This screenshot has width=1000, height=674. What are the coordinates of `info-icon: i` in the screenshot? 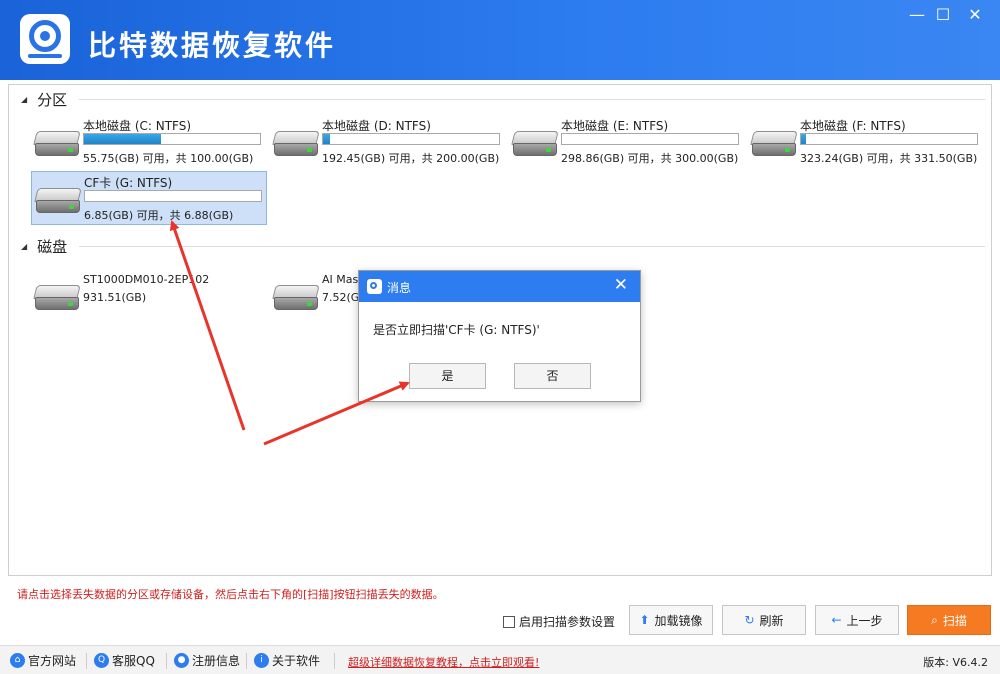 It's located at (261, 660).